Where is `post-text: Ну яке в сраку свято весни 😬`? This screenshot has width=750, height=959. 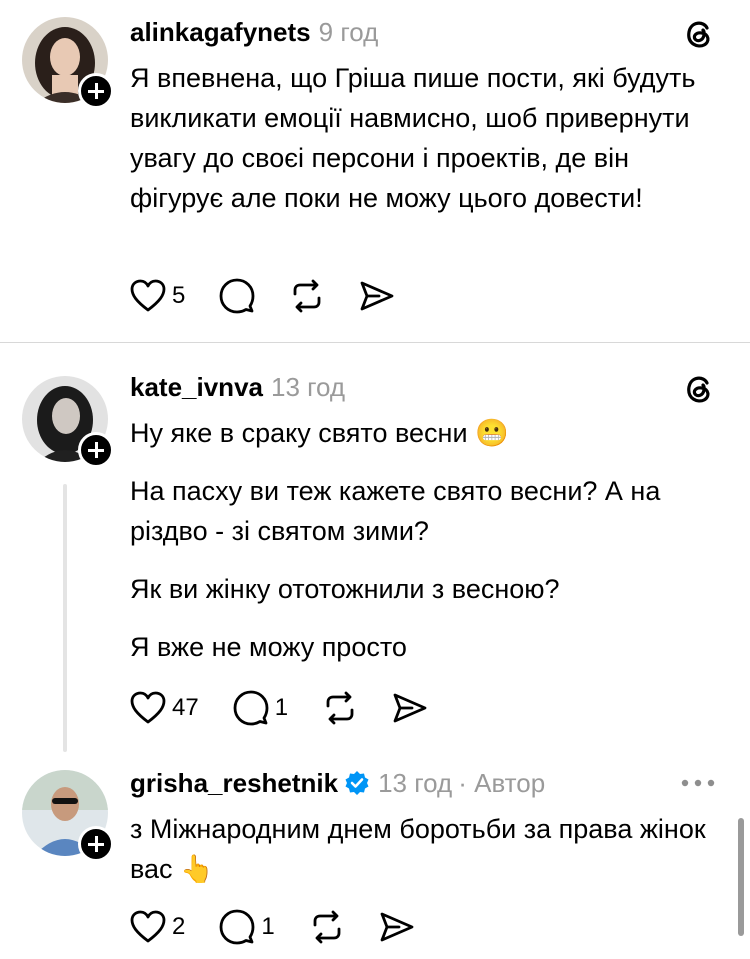 post-text: Ну яке в сраку свято весни 😬 is located at coordinates (319, 433).